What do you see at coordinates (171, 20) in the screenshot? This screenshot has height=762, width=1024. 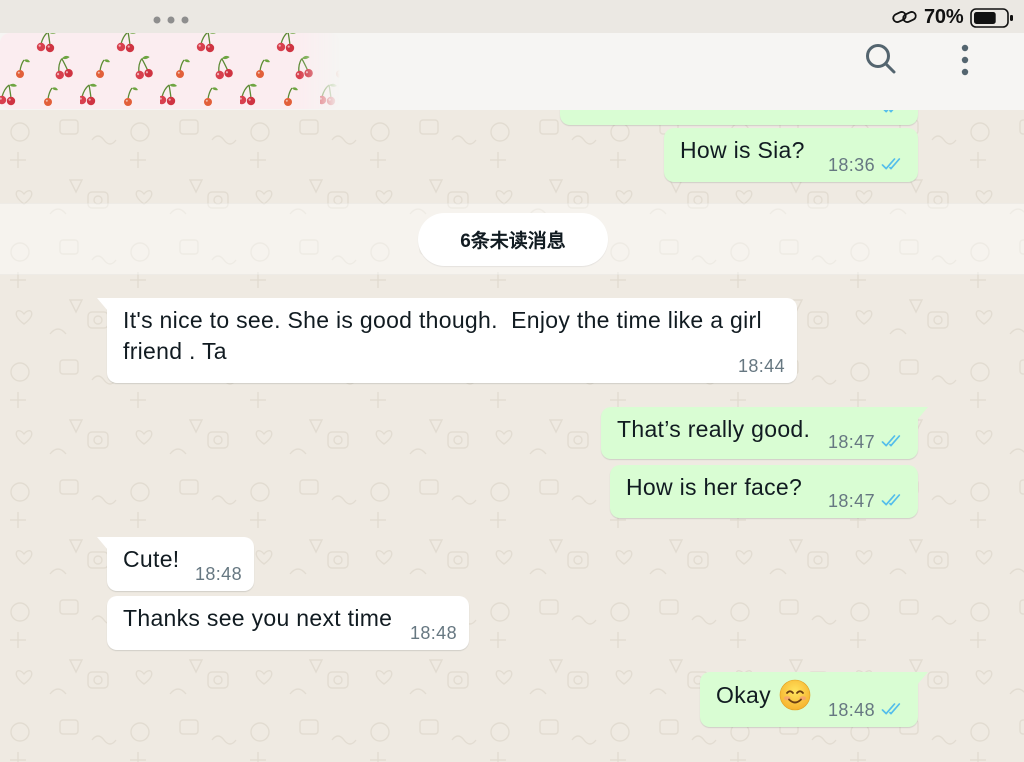 I see `more-horizontal-icon` at bounding box center [171, 20].